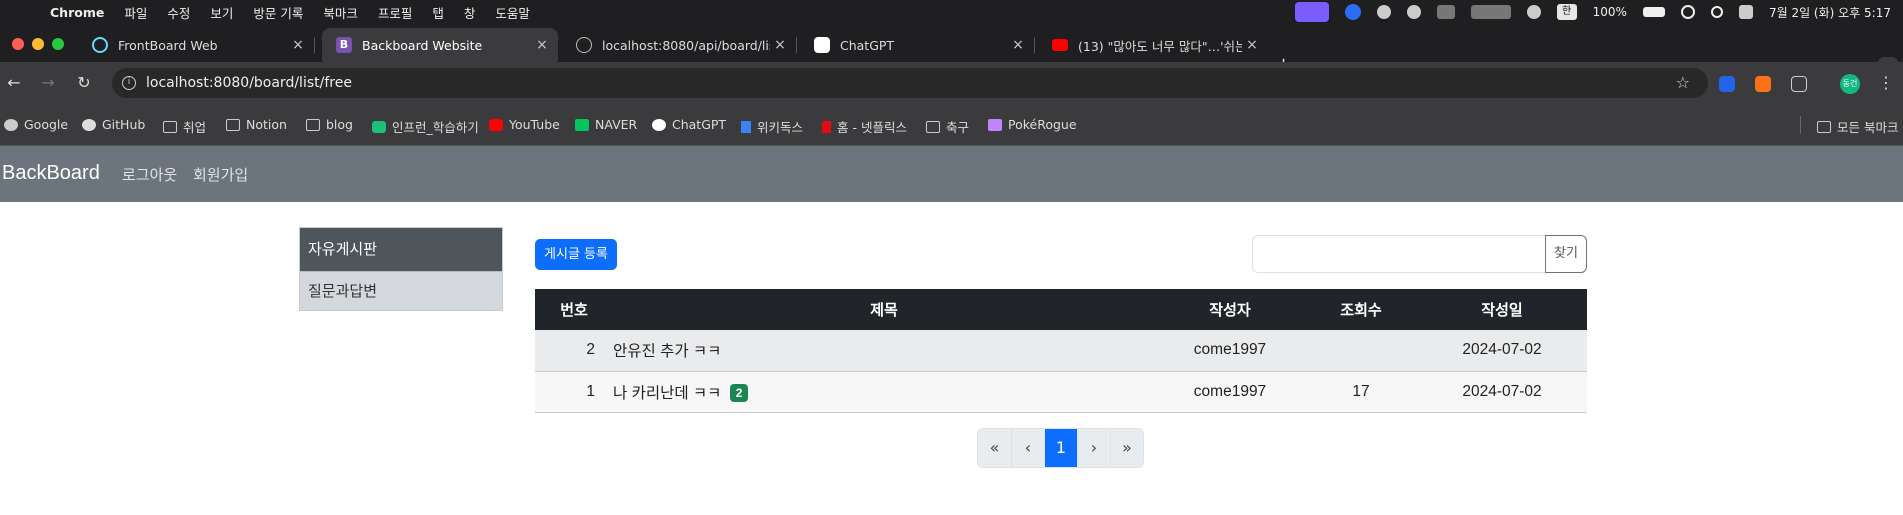 Image resolution: width=1903 pixels, height=515 pixels. What do you see at coordinates (38, 44) in the screenshot?
I see `minimize-window-button` at bounding box center [38, 44].